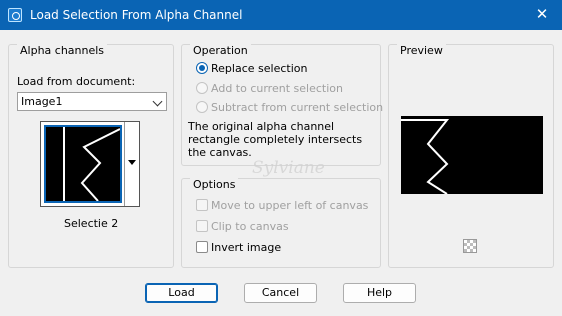 This screenshot has width=562, height=316. I want to click on alpha-channels-title: Alpha channels, so click(62, 50).